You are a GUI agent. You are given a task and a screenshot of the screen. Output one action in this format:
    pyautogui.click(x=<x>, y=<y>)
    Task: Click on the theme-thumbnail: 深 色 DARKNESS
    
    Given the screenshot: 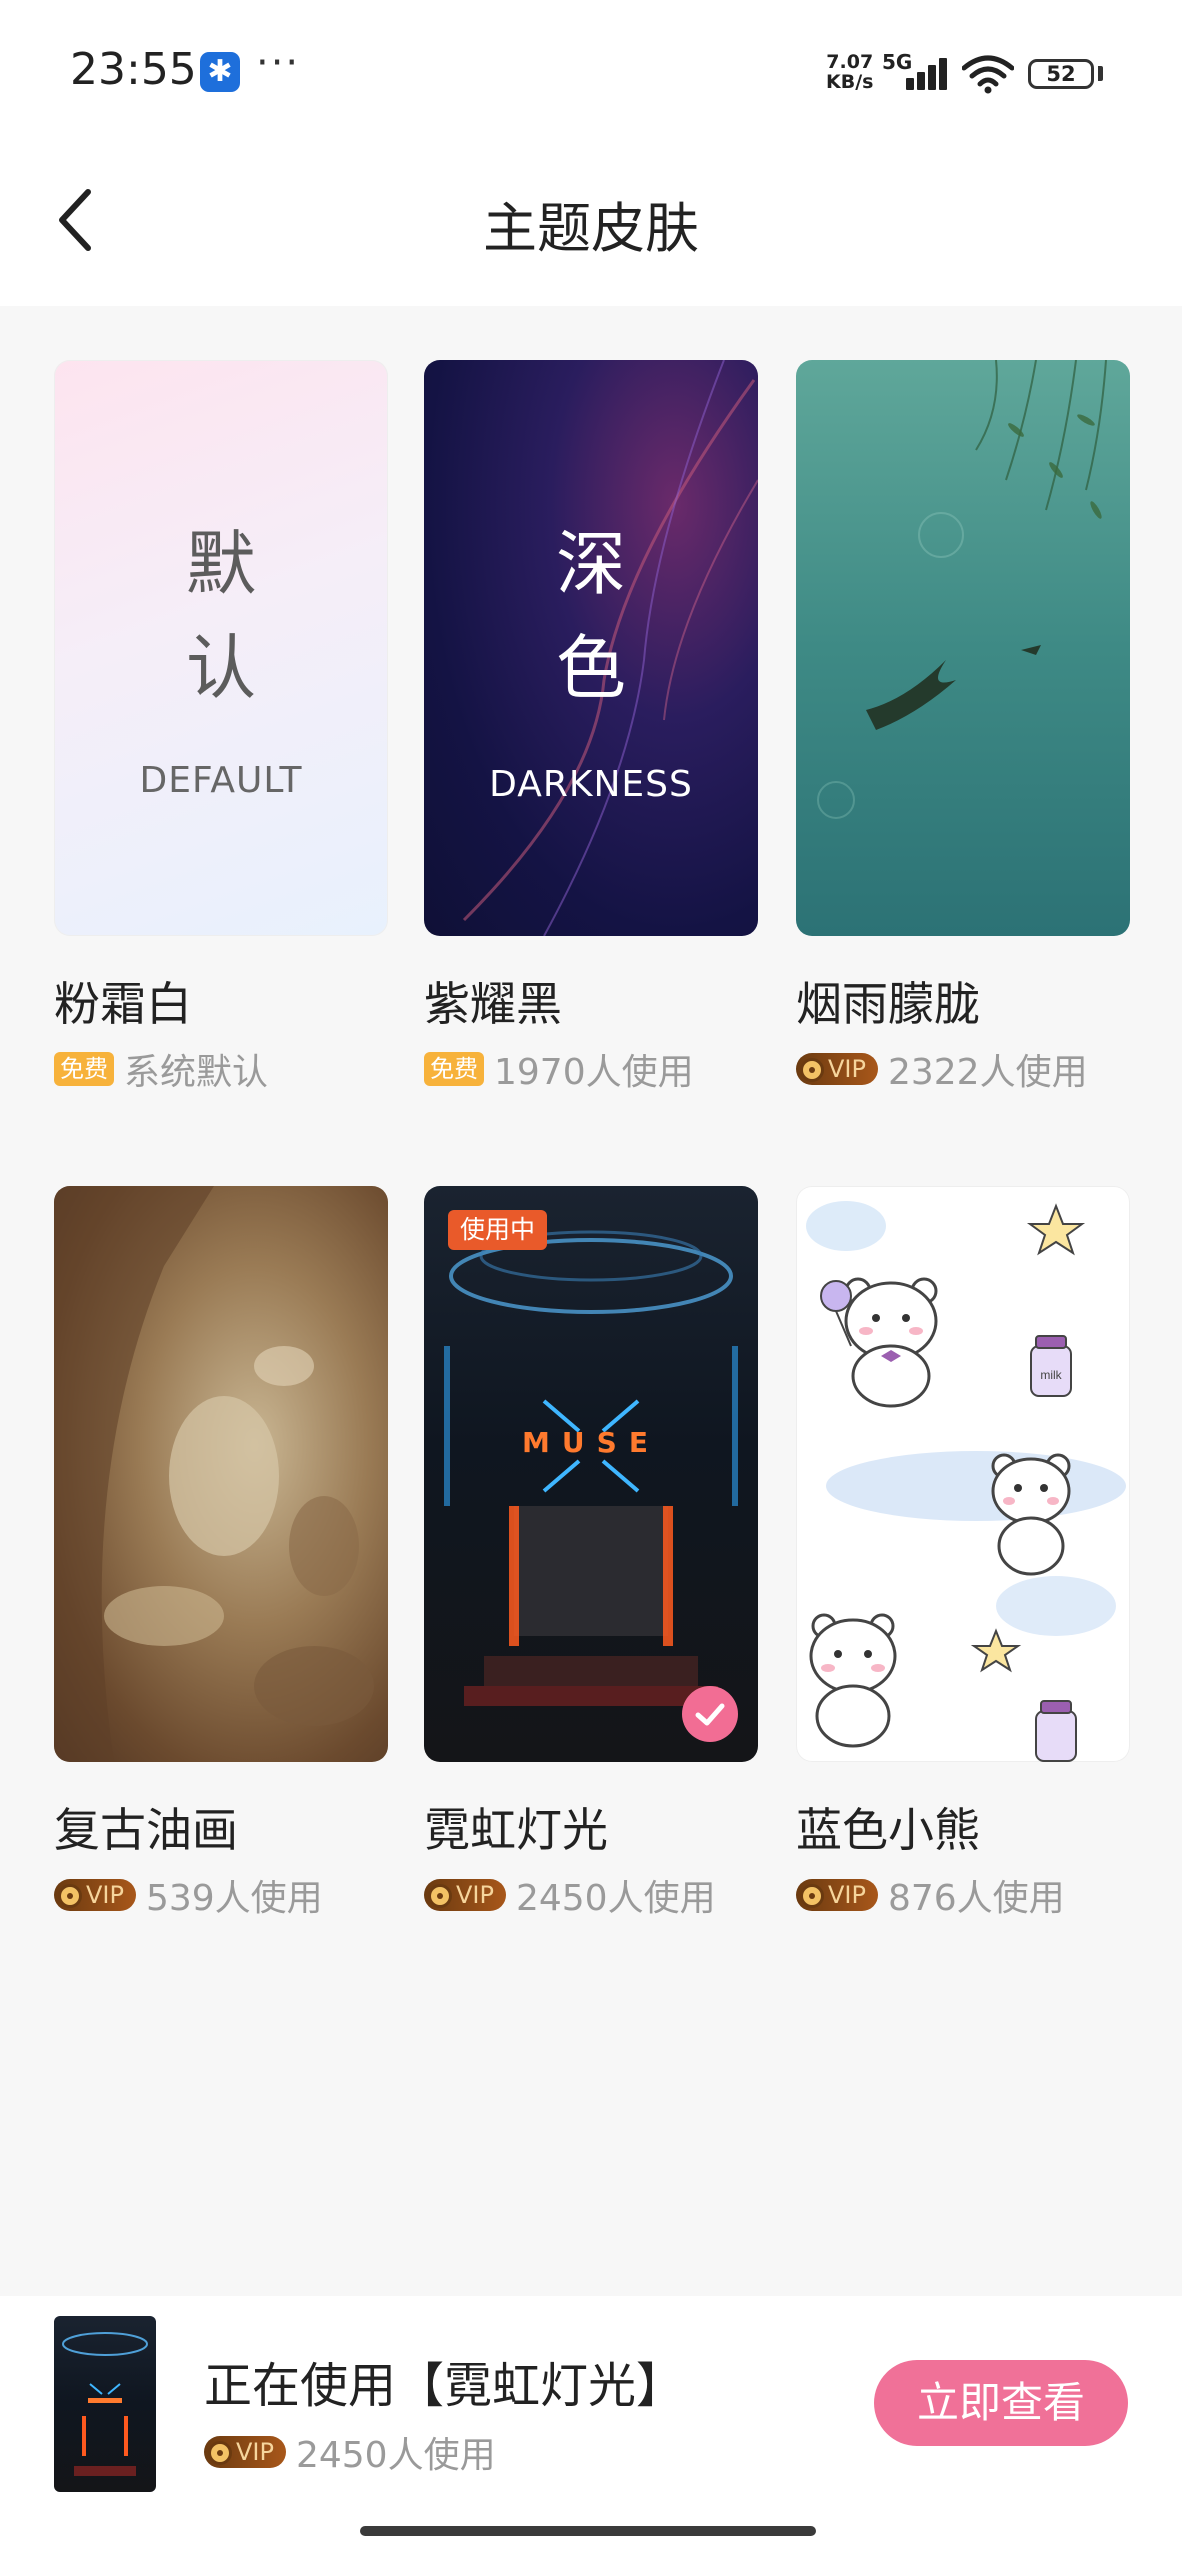 What is the action you would take?
    pyautogui.click(x=591, y=648)
    